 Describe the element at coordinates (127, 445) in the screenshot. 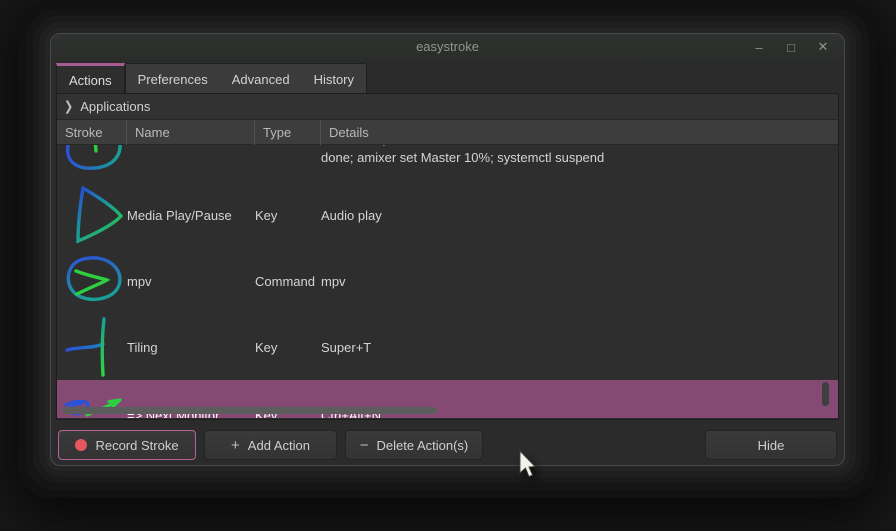

I see `record-stroke-button: Record Stroke` at that location.